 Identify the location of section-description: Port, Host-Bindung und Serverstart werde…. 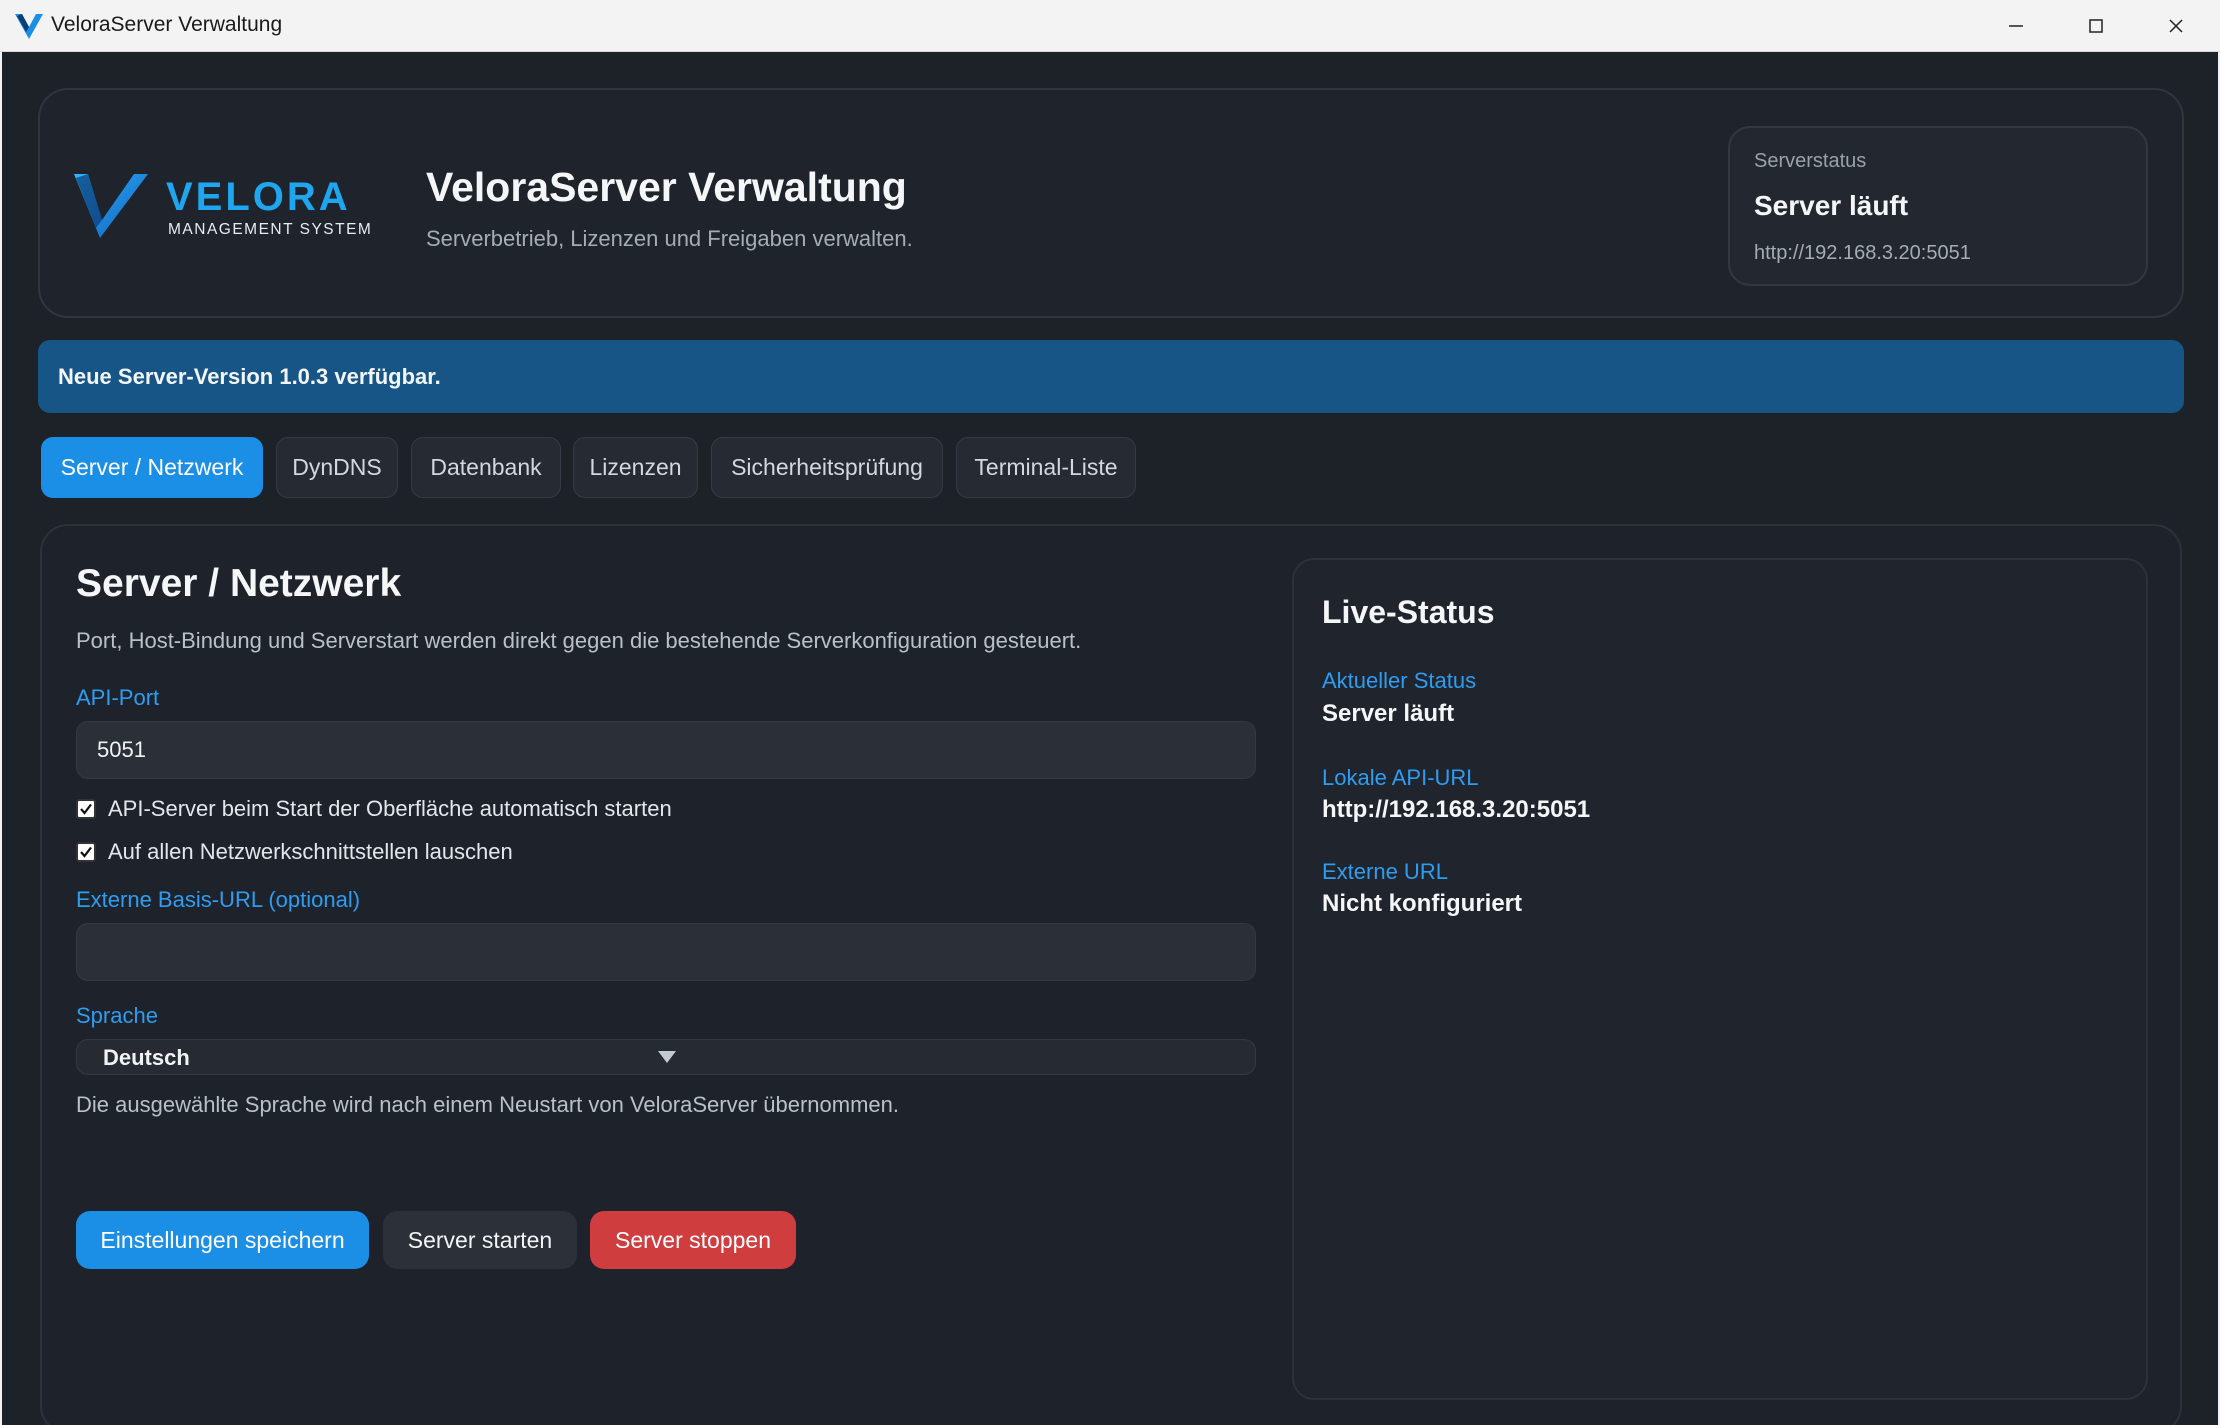
(579, 640).